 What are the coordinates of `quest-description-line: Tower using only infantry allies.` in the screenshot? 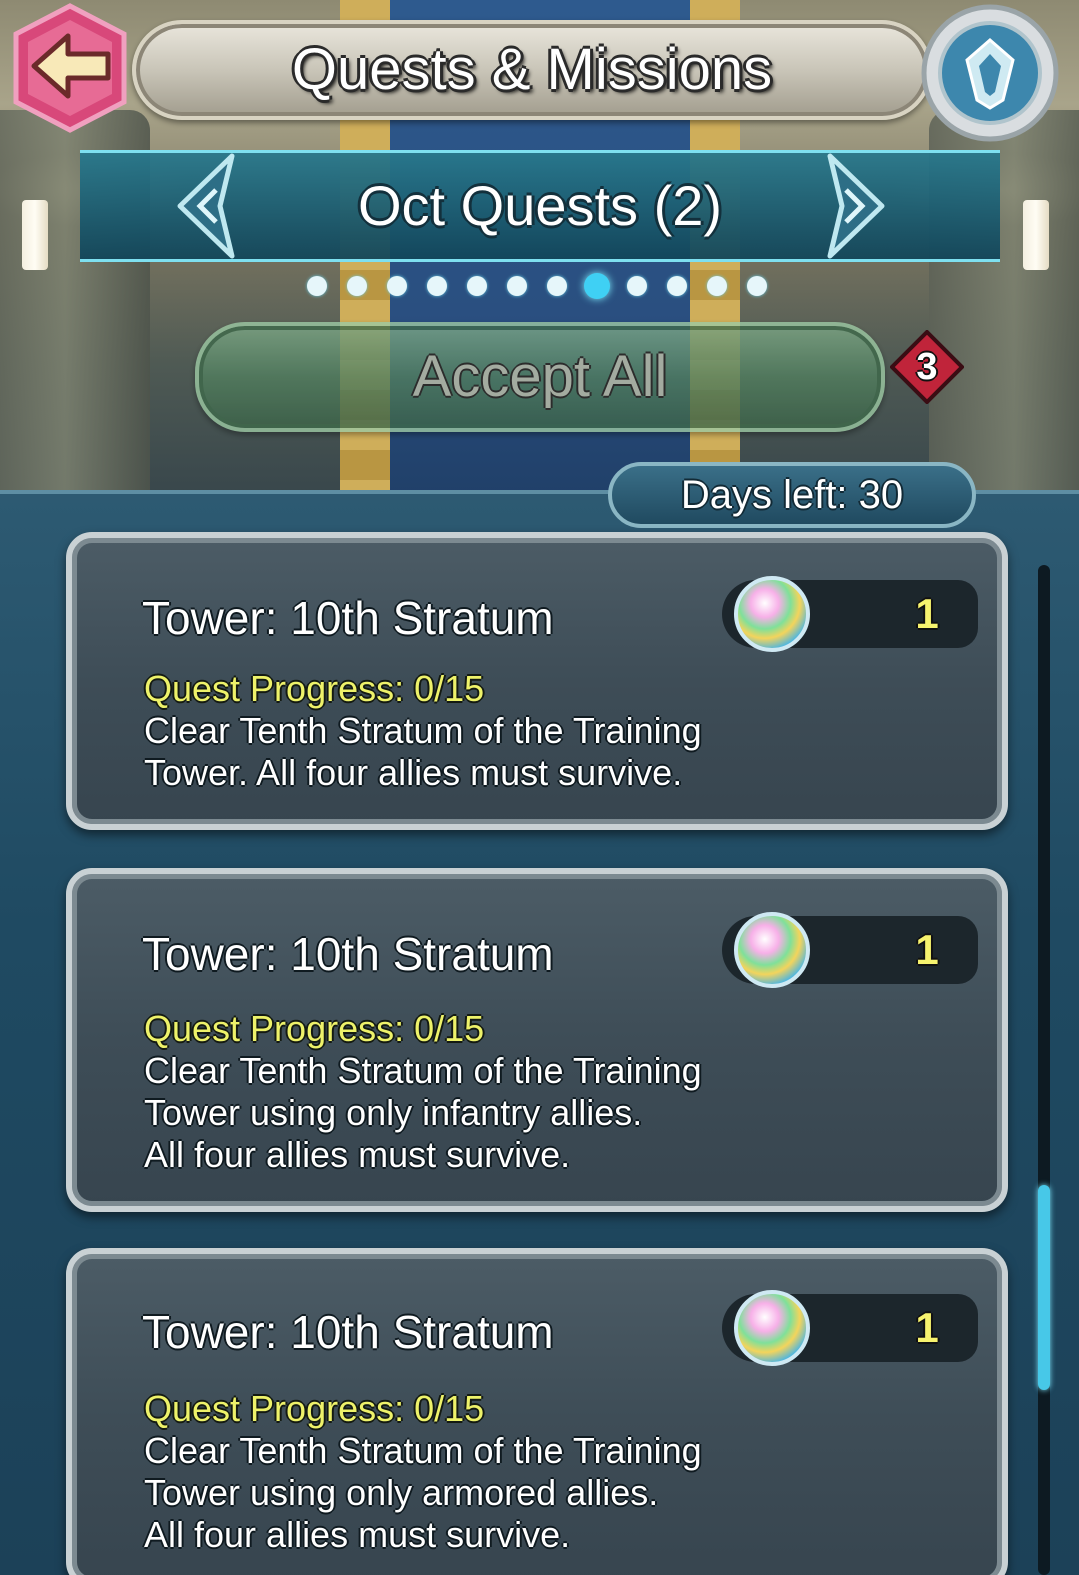 It's located at (393, 1112).